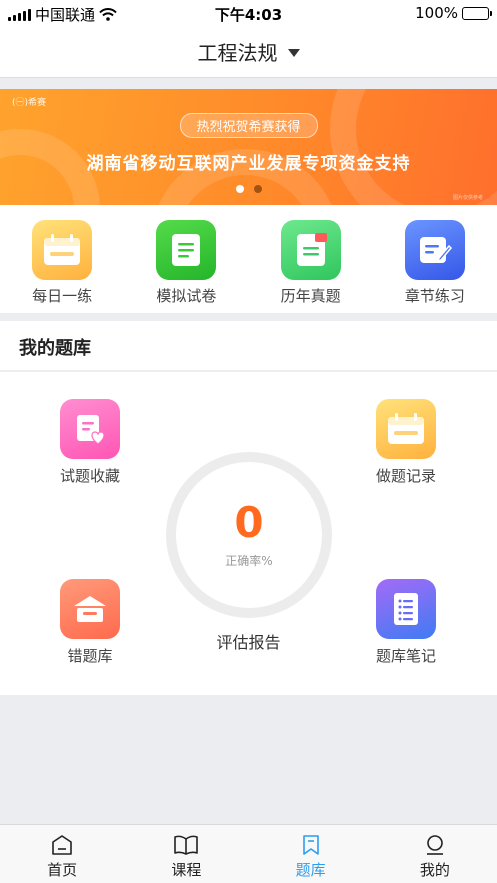 The image size is (497, 883). I want to click on quick-action-past-exams: 历年真题, so click(311, 259).